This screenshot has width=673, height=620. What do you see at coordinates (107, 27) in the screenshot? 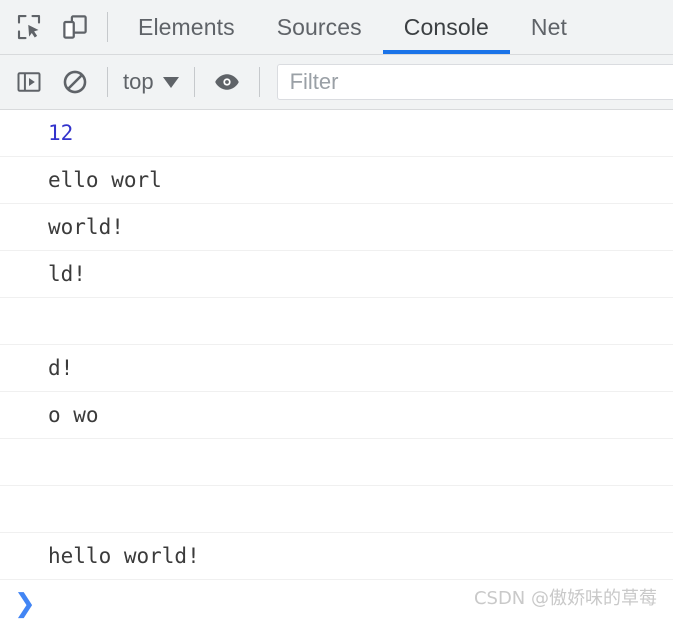
I see `toolbar-divider` at bounding box center [107, 27].